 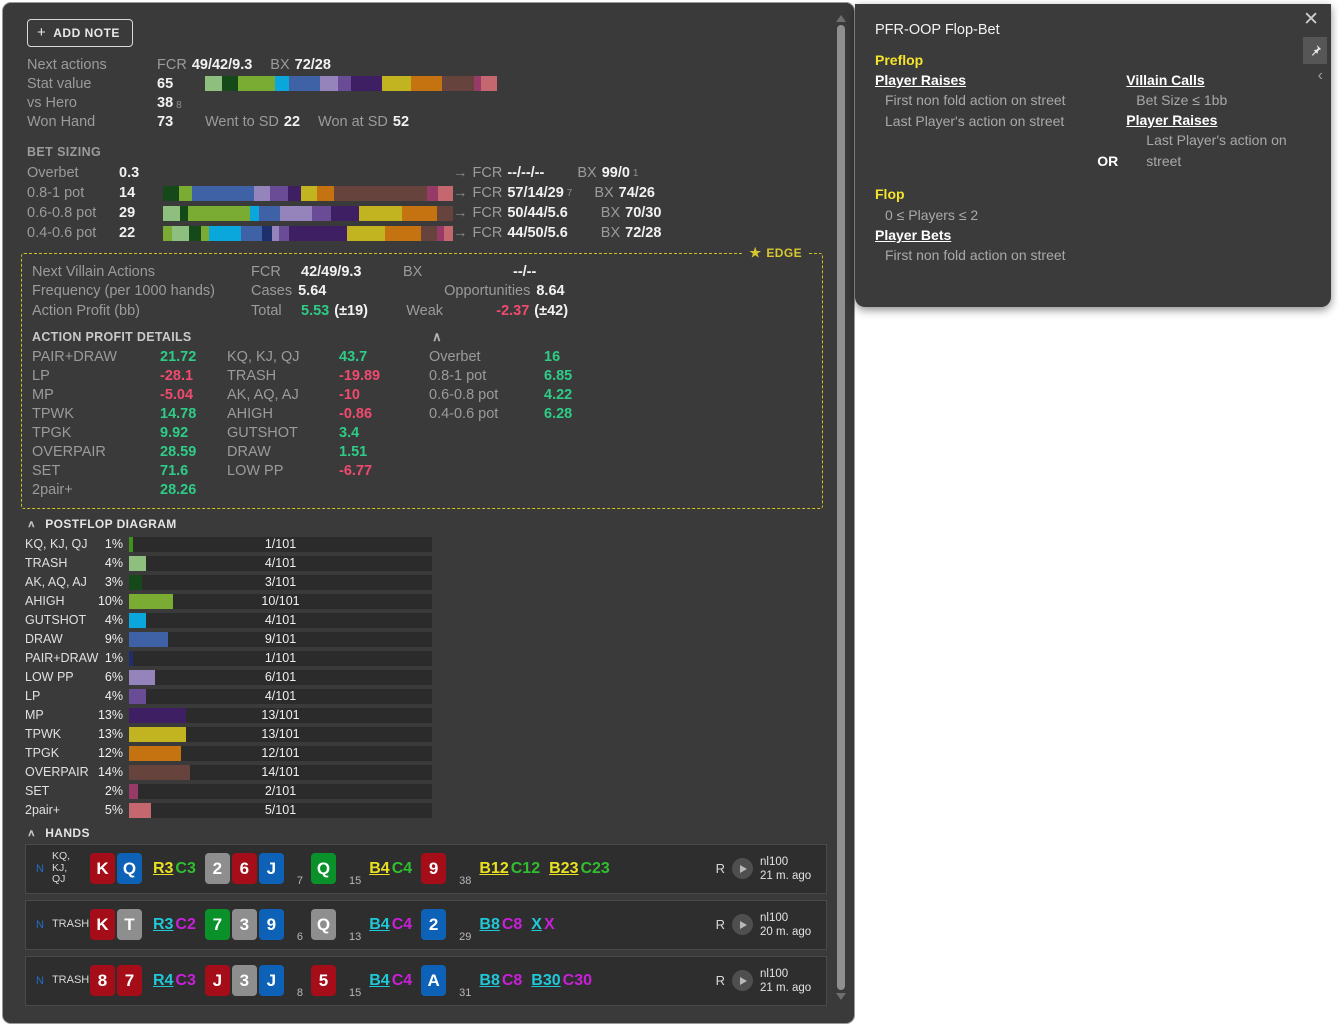 I want to click on postflop-category-label: 2pair+, so click(x=43, y=810).